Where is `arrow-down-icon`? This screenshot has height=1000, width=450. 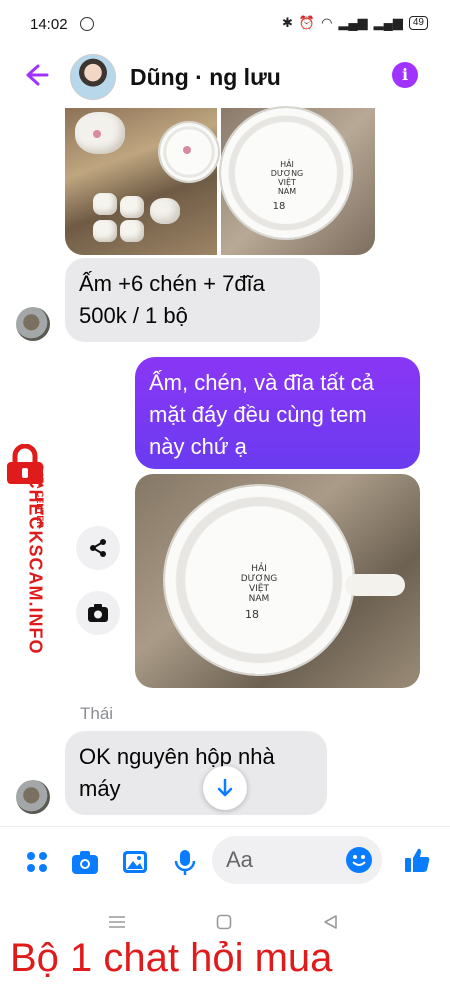
arrow-down-icon is located at coordinates (225, 787).